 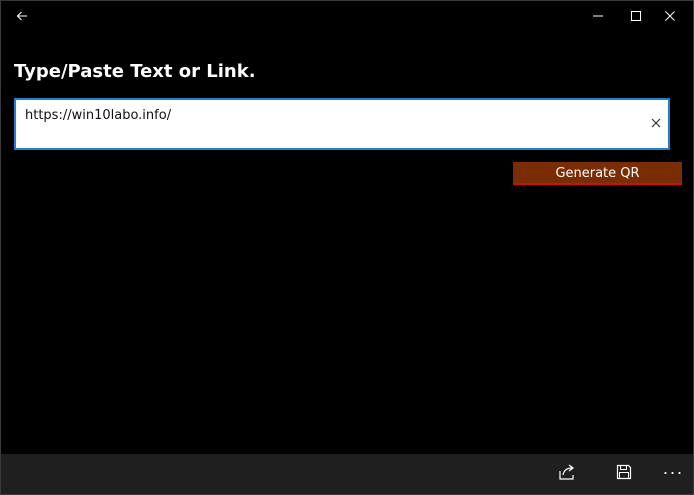 I want to click on bottom-command-bar: ···, so click(x=347, y=474).